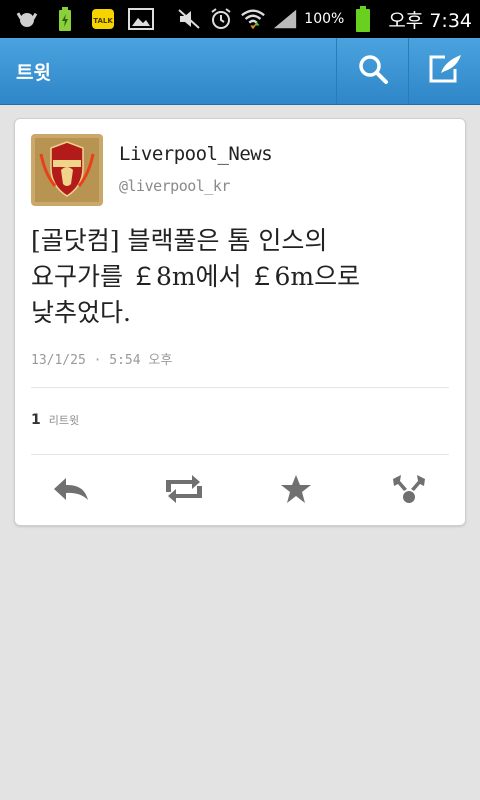 The height and width of the screenshot is (800, 480). What do you see at coordinates (141, 19) in the screenshot?
I see `gallery-icon` at bounding box center [141, 19].